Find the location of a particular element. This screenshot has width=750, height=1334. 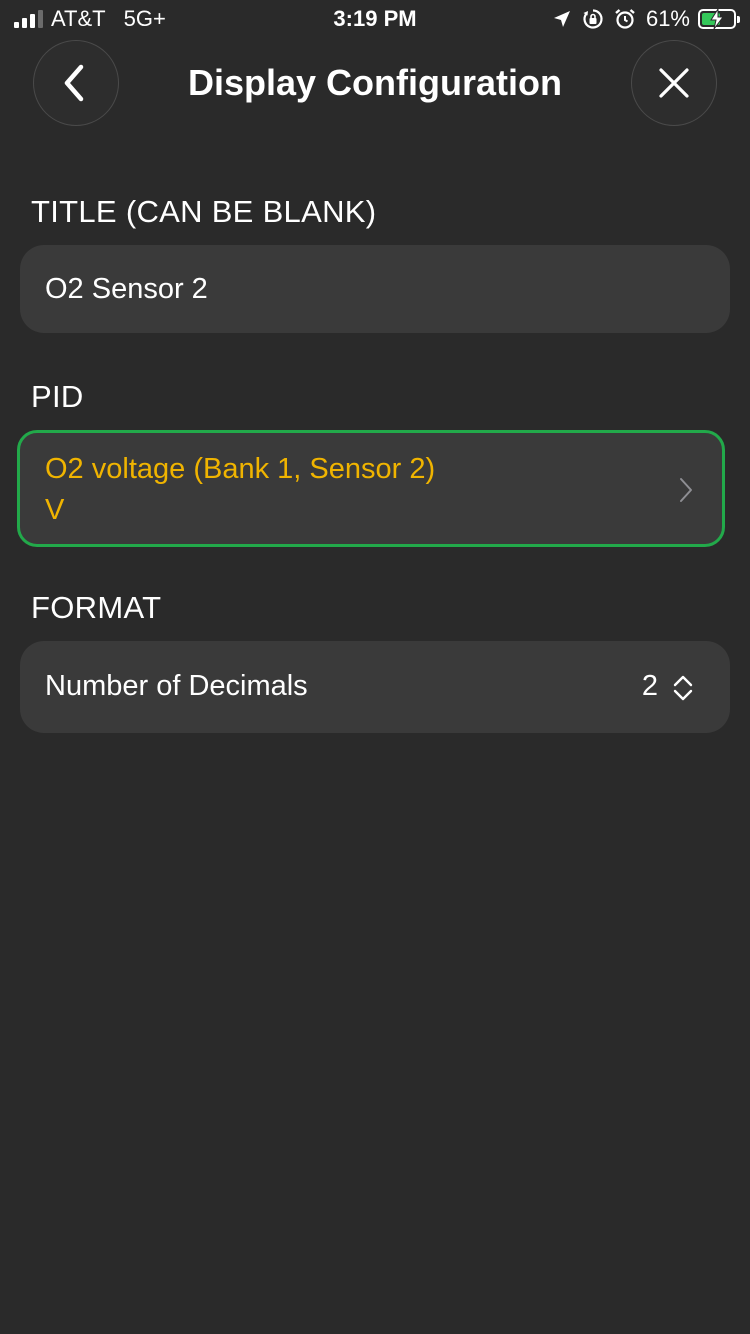

orientation-lock-icon is located at coordinates (593, 19).